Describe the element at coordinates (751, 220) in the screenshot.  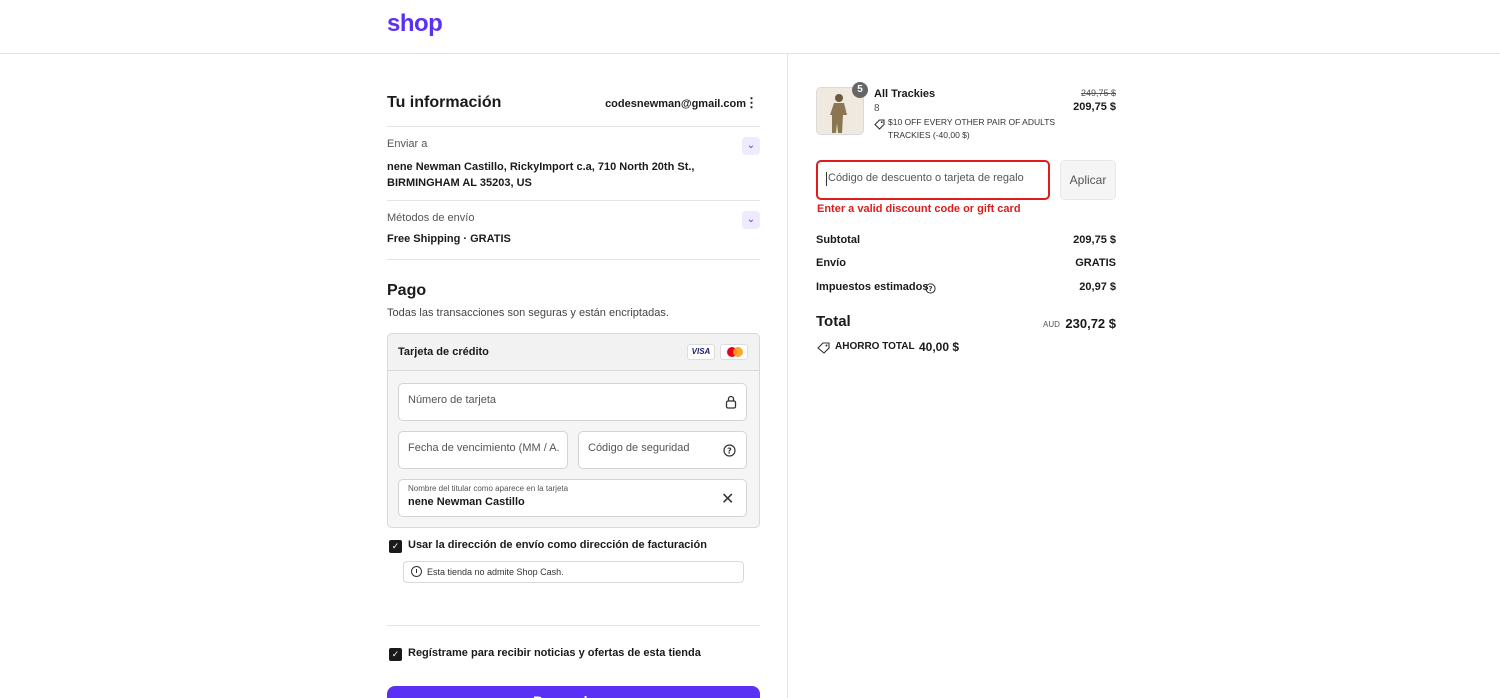
I see `shipping-method-expand-icon: ⌄` at that location.